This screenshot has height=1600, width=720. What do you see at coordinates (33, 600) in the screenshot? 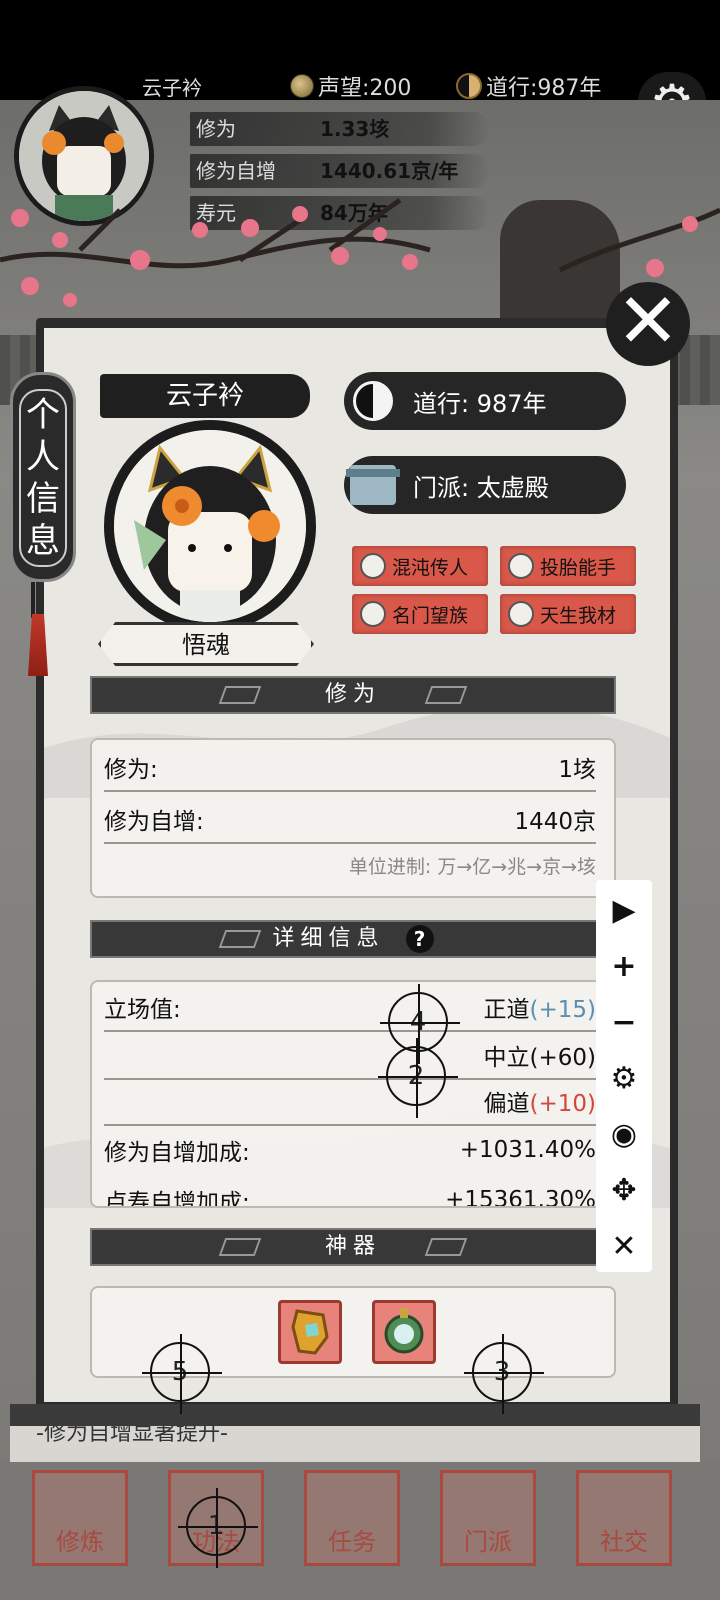
I see `tassel-cord` at bounding box center [33, 600].